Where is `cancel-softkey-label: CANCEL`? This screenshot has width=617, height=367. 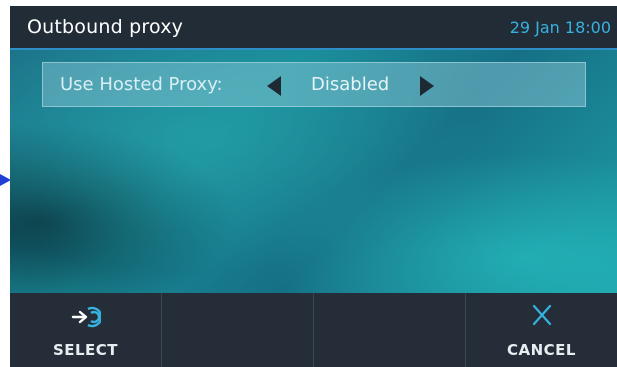
cancel-softkey-label: CANCEL is located at coordinates (541, 350).